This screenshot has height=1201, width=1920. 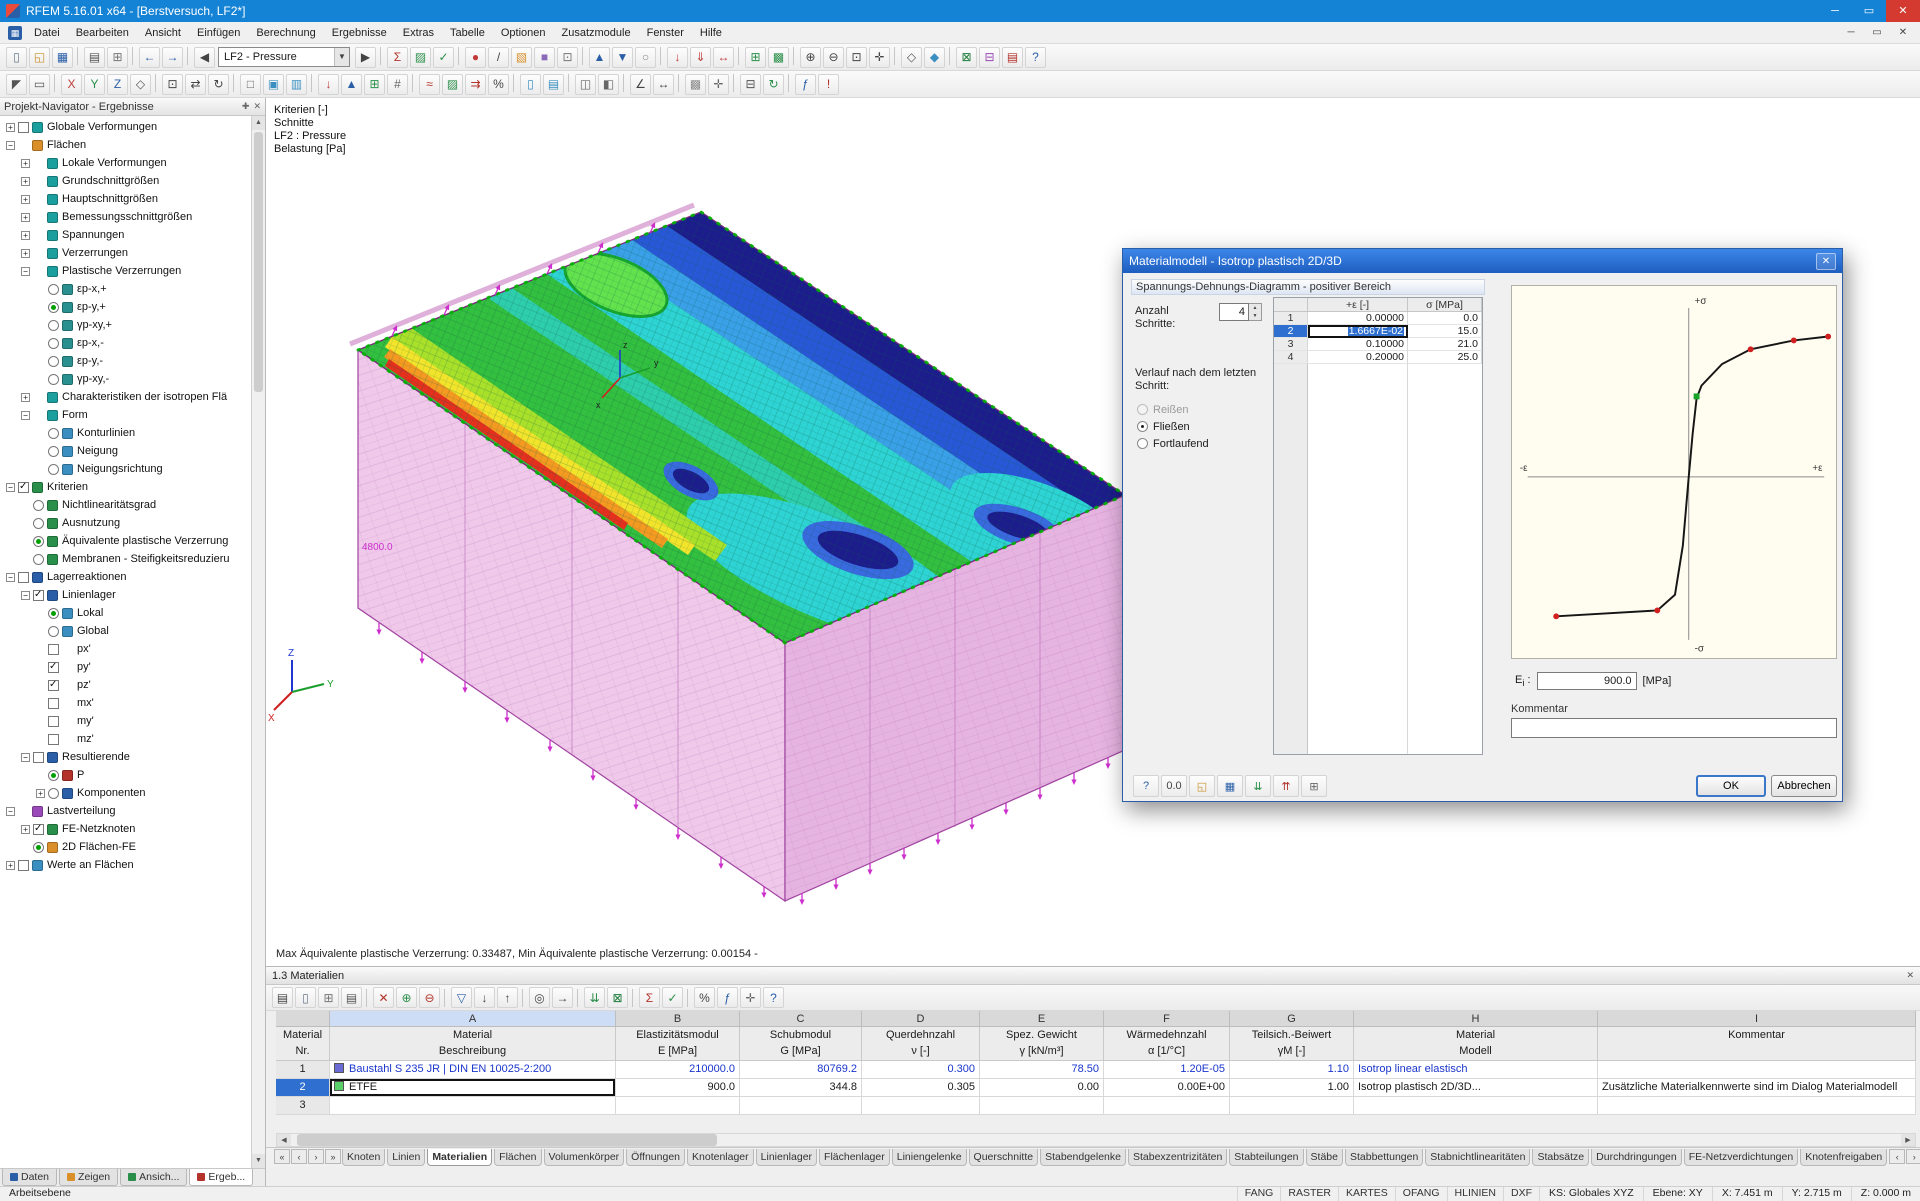 I want to click on opening-icon: ⊡, so click(x=567, y=57).